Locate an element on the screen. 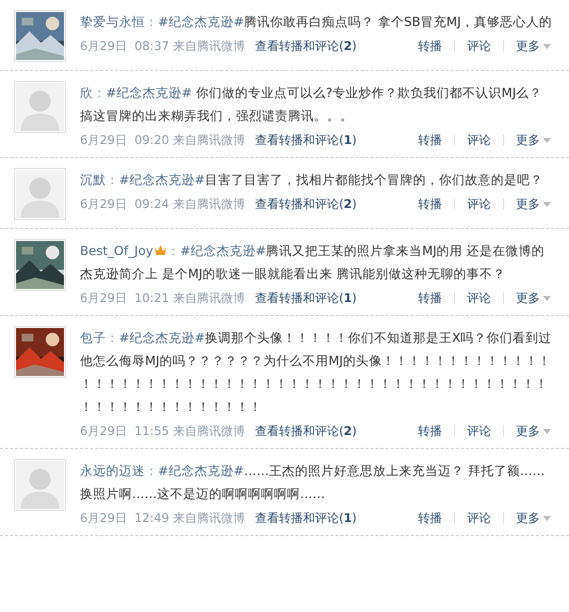 This screenshot has width=569, height=612. post-text: 欣：#纪念杰克逊# 你们做的专业点可以么?专业炒作？欺负我们都不认识MJ么？搞这冒牌的出来糊弄我们，强烈谴责腾讯。。。 is located at coordinates (312, 104).